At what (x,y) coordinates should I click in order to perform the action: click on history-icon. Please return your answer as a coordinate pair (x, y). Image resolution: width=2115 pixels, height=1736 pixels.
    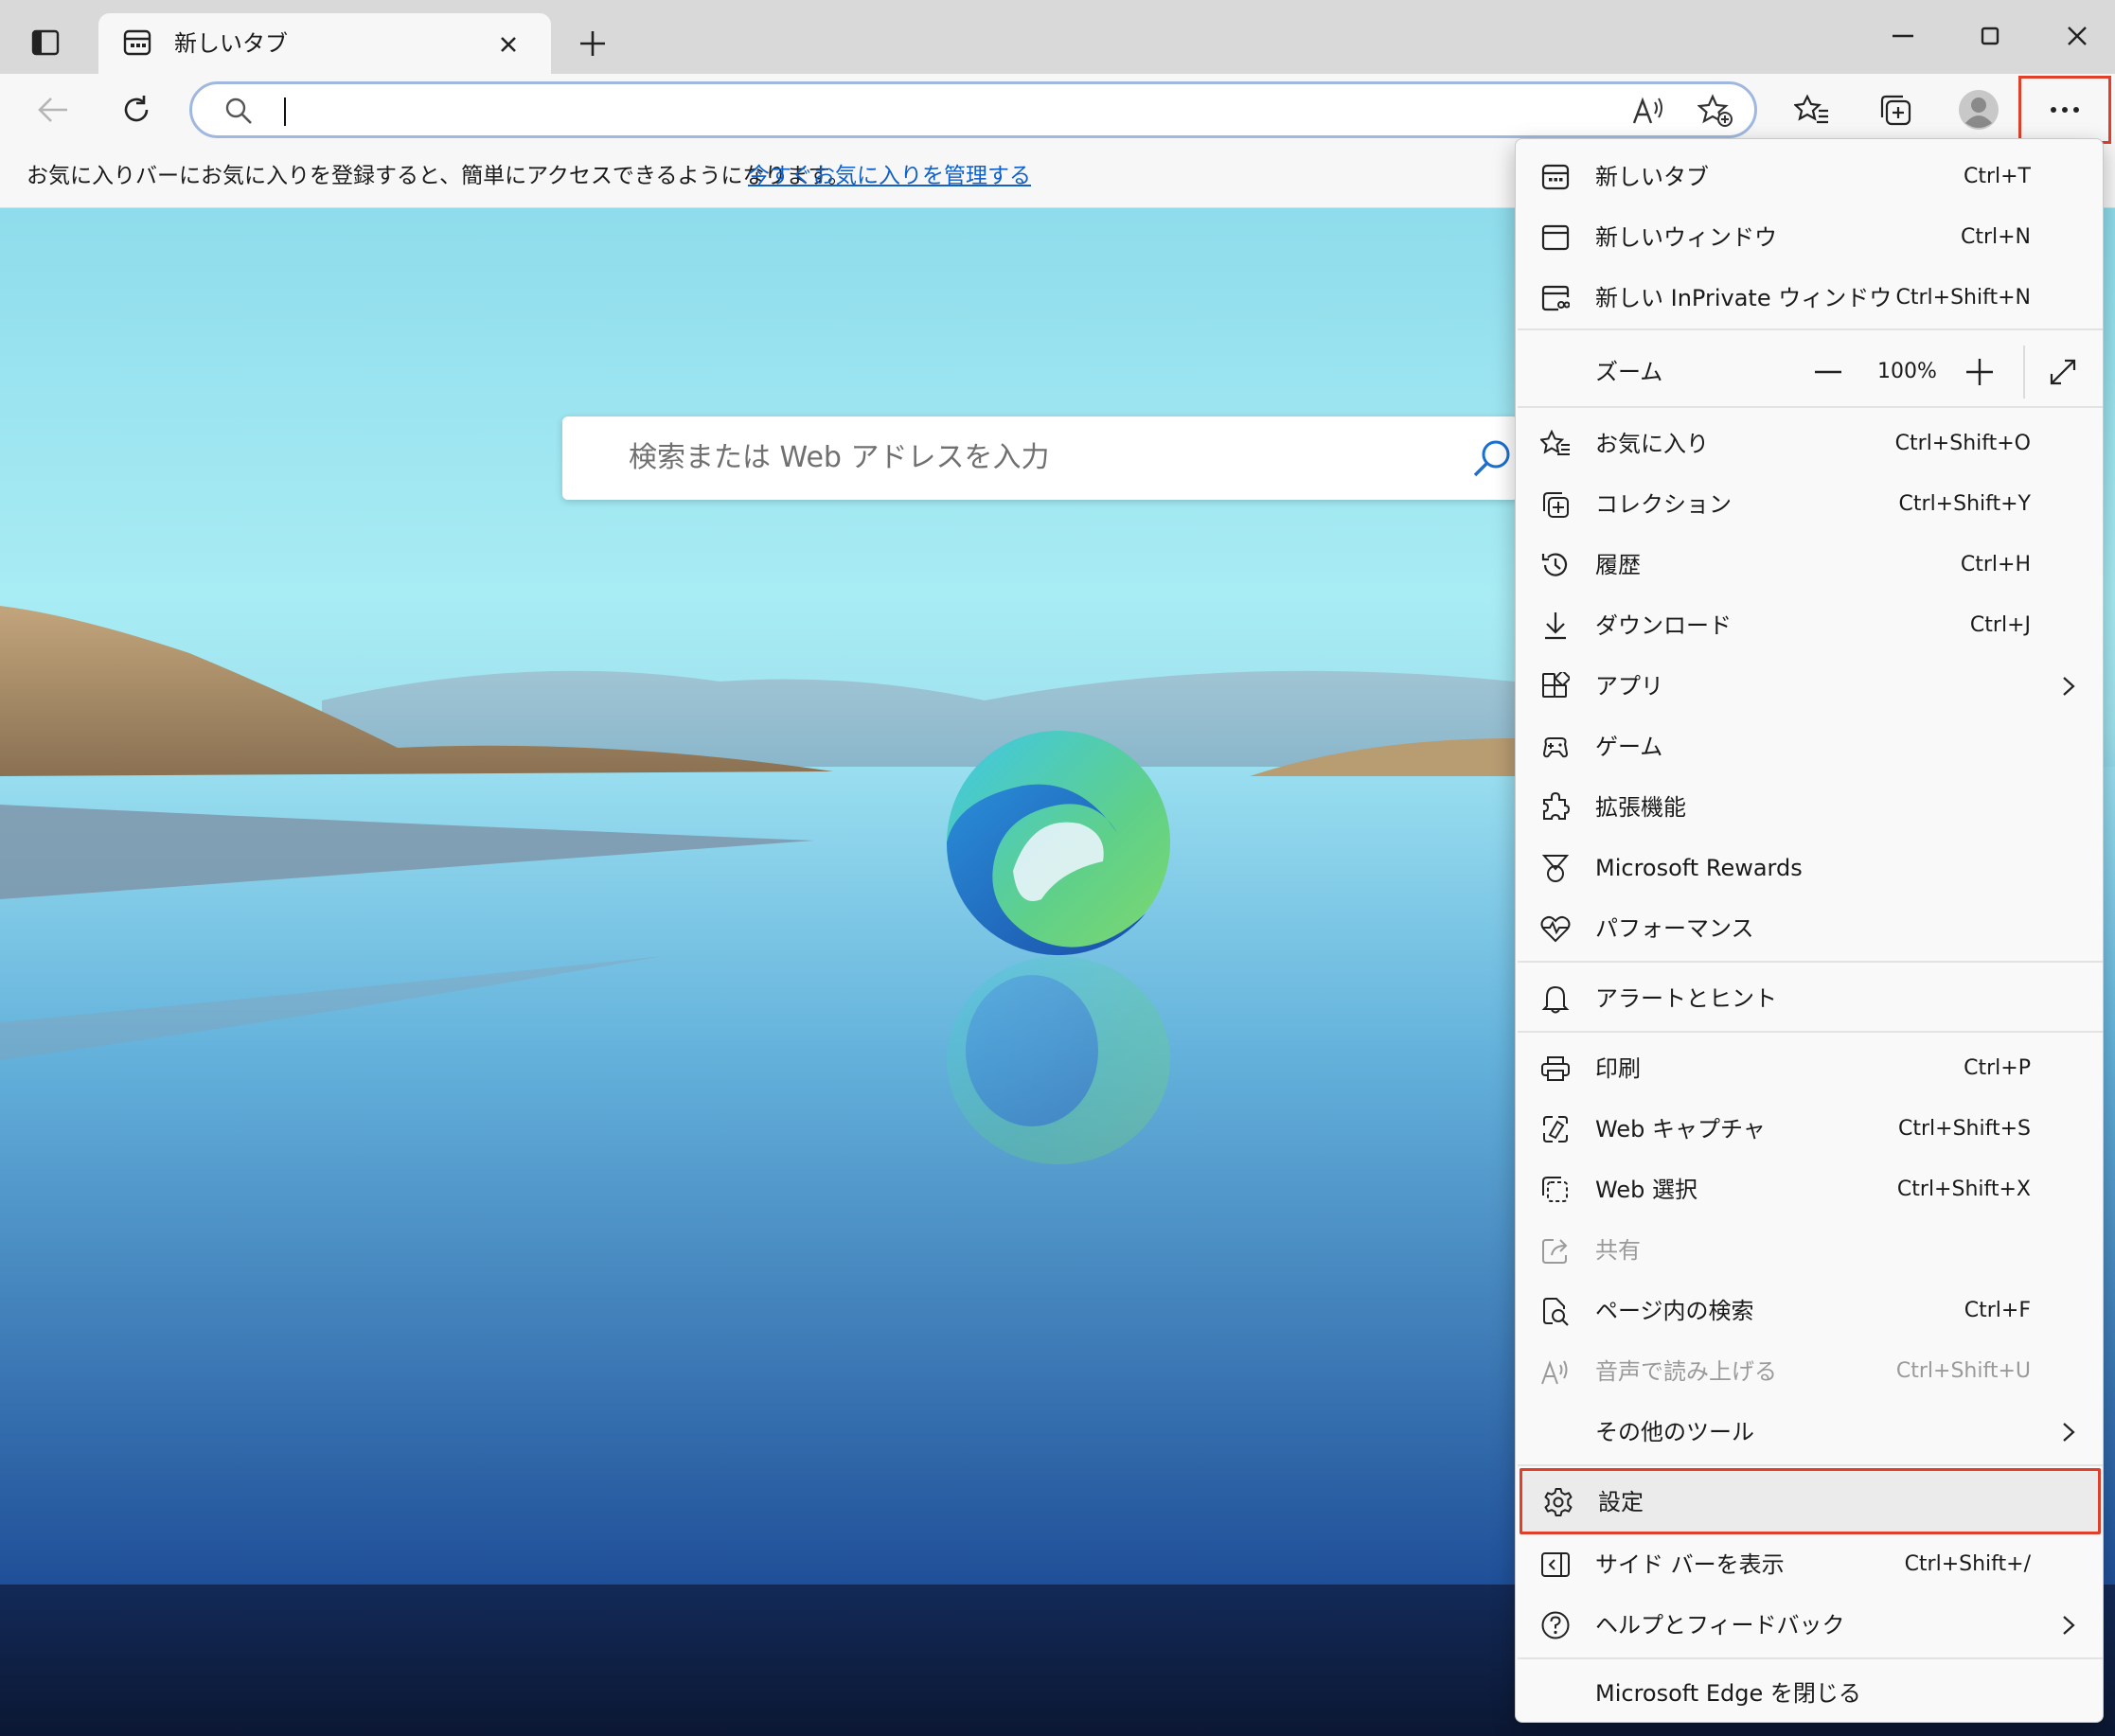
    Looking at the image, I should click on (1555, 565).